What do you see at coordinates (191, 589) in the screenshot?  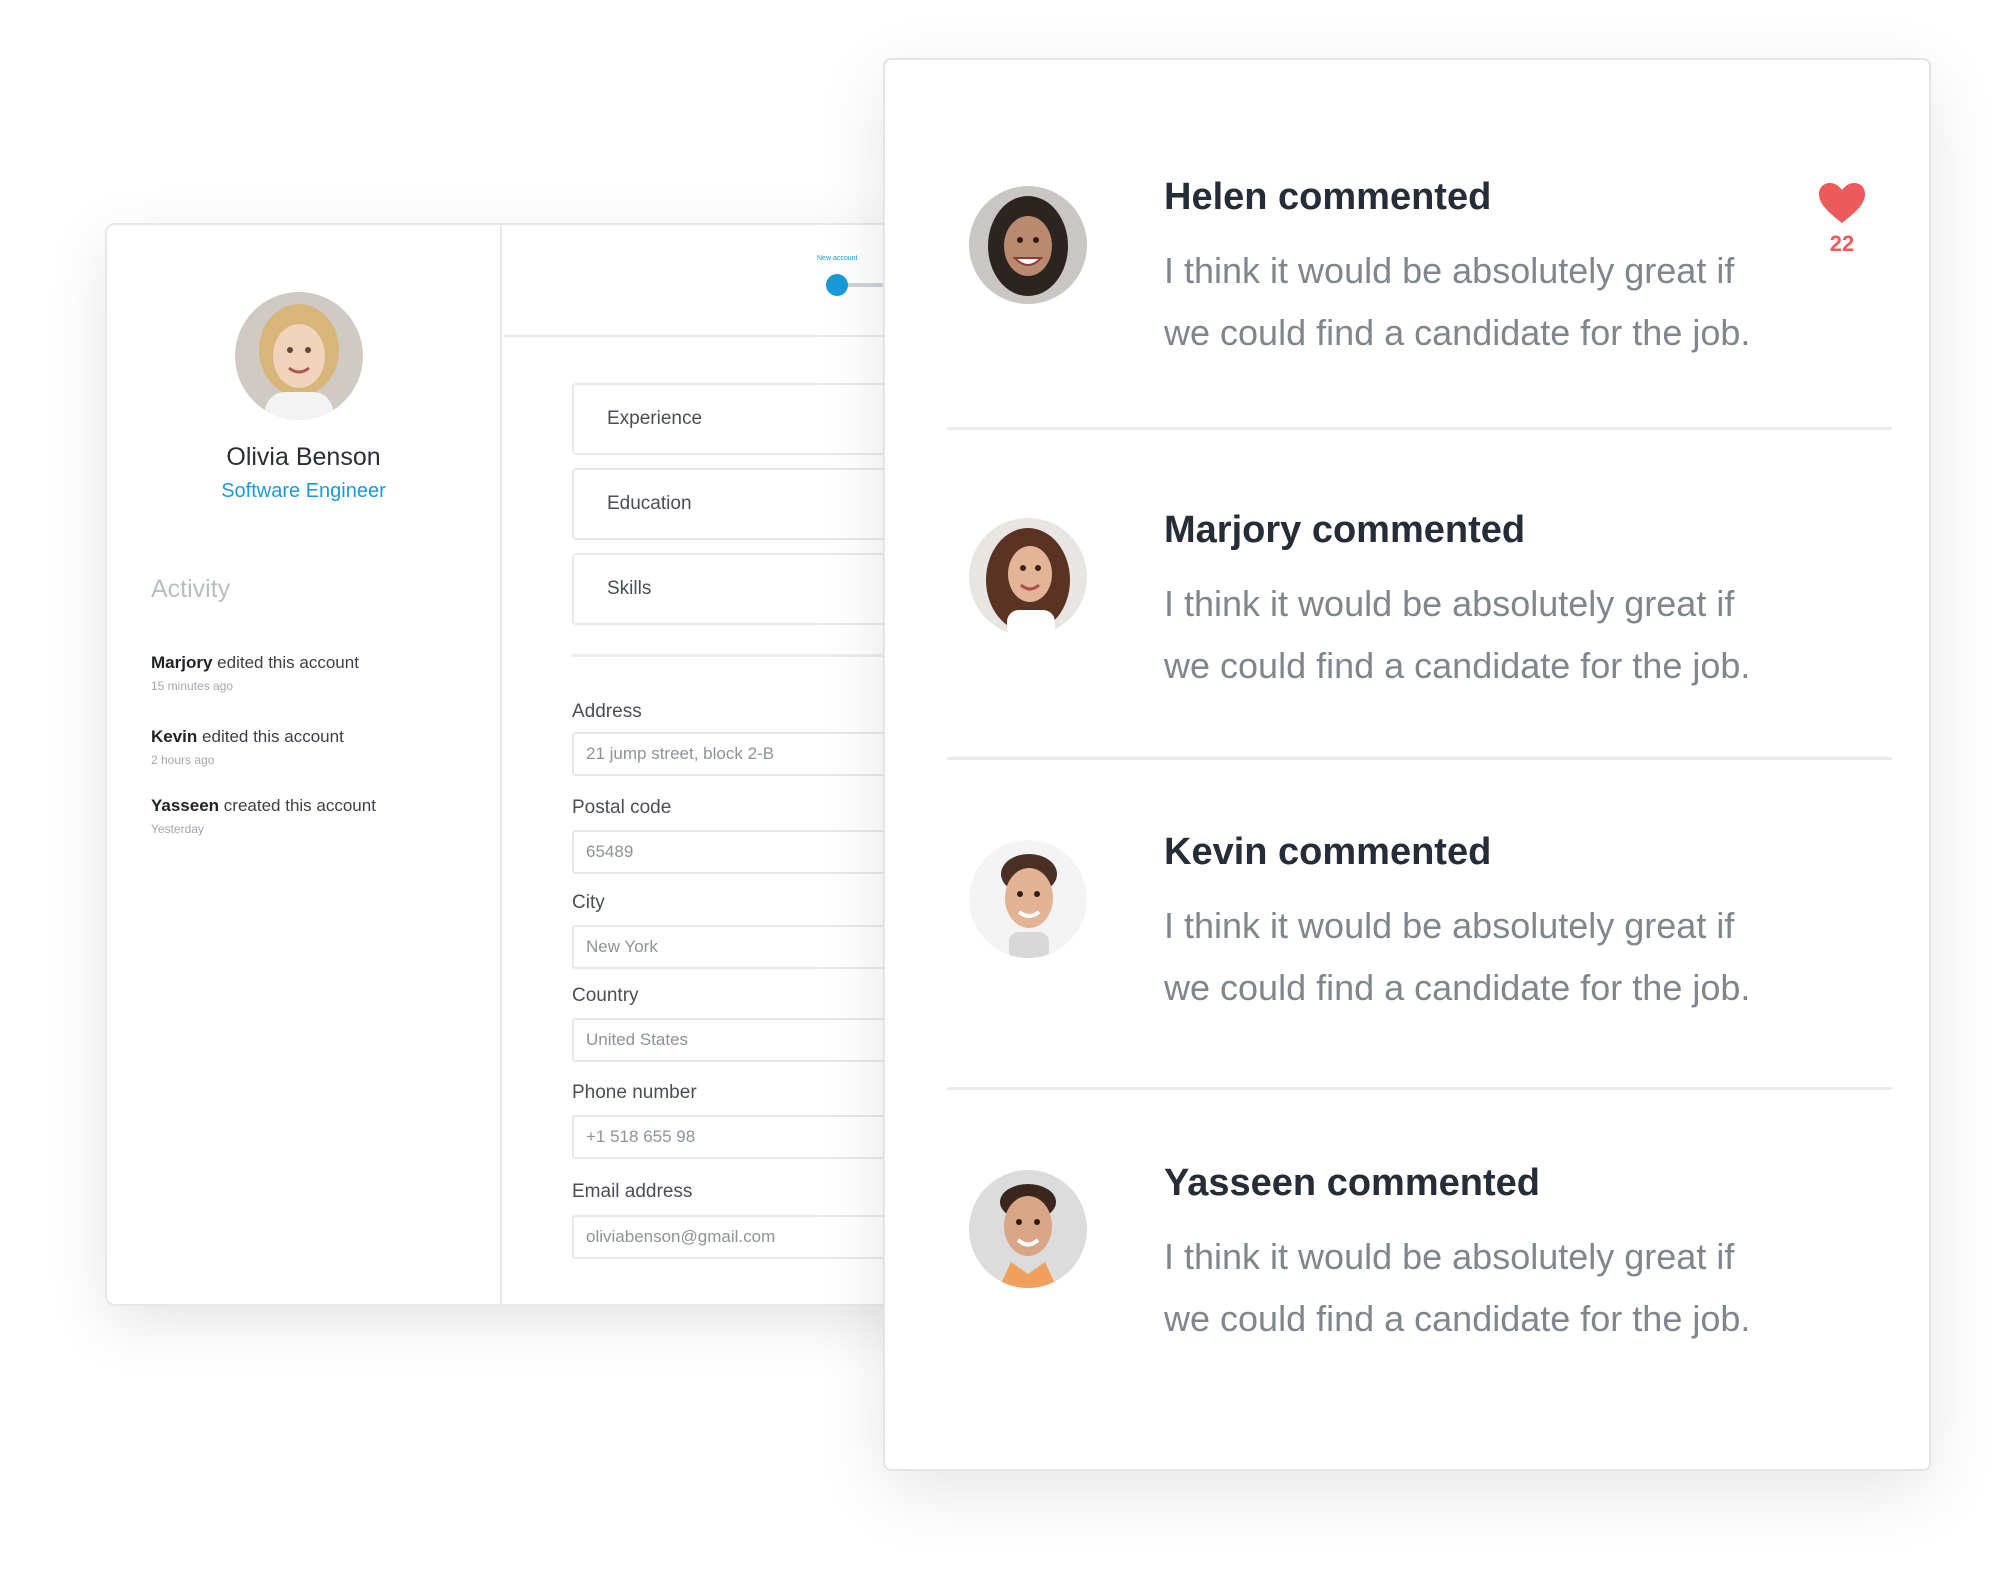 I see `activity-heading: Activity` at bounding box center [191, 589].